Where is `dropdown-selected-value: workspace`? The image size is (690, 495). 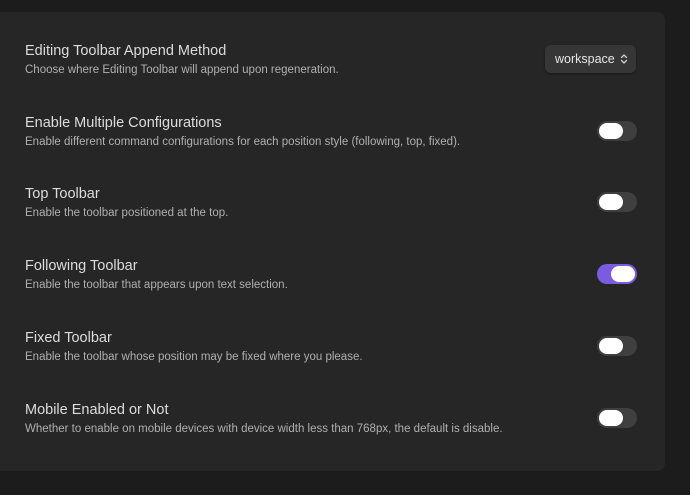 dropdown-selected-value: workspace is located at coordinates (585, 59).